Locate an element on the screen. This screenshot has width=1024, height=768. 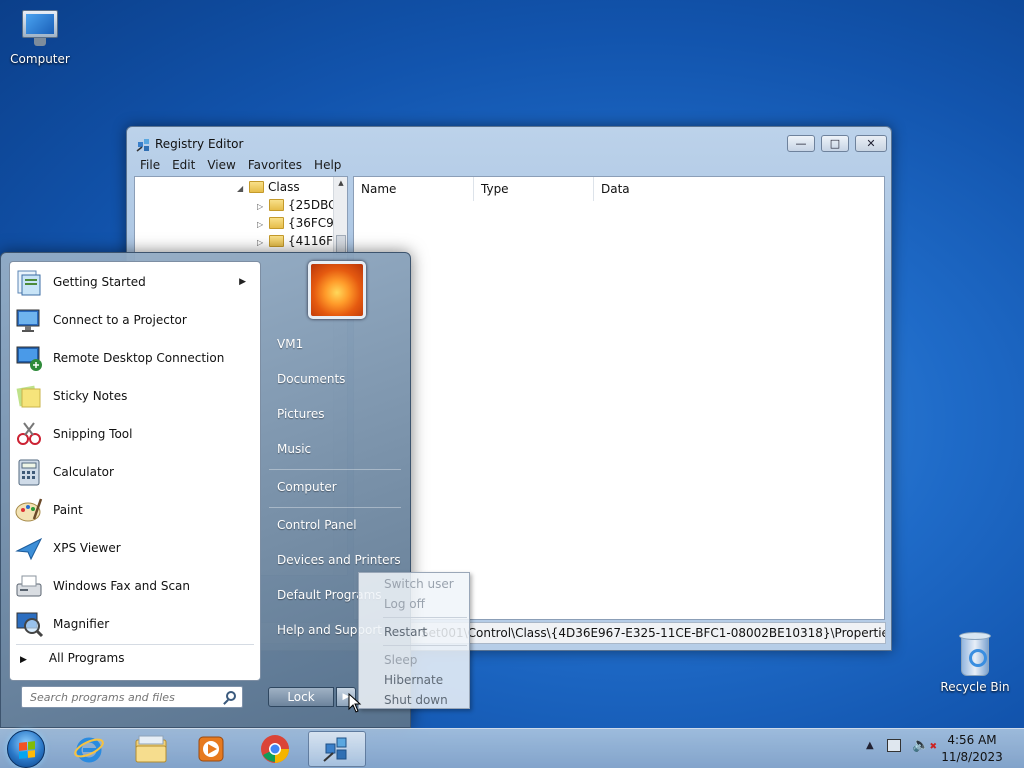
network-icon is located at coordinates (893, 745).